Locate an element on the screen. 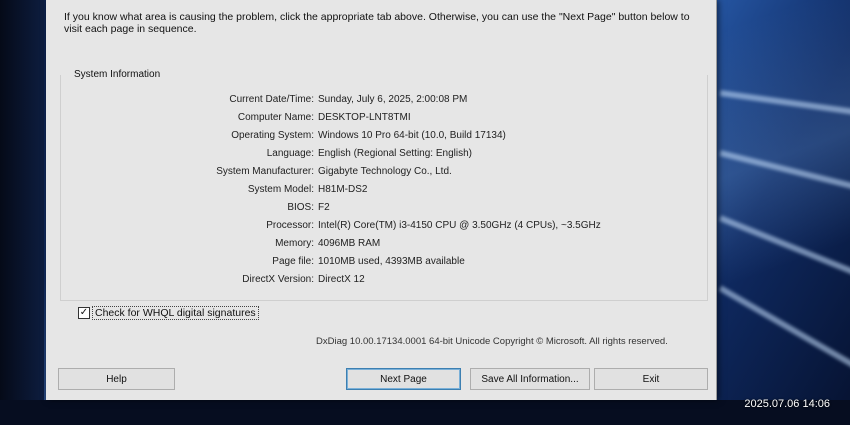  info-label: Computer Name: is located at coordinates (275, 117).